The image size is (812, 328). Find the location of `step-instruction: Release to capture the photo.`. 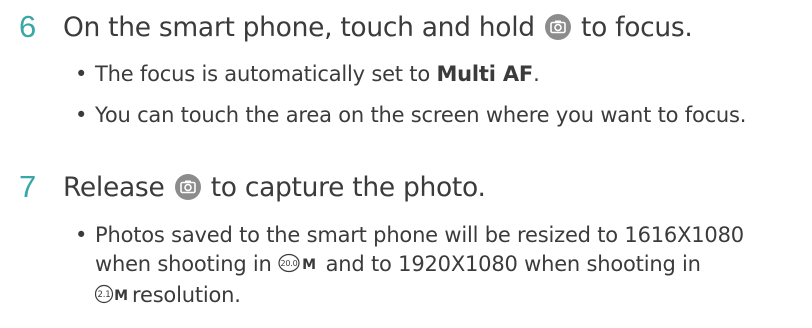

step-instruction: Release to capture the photo. is located at coordinates (274, 188).